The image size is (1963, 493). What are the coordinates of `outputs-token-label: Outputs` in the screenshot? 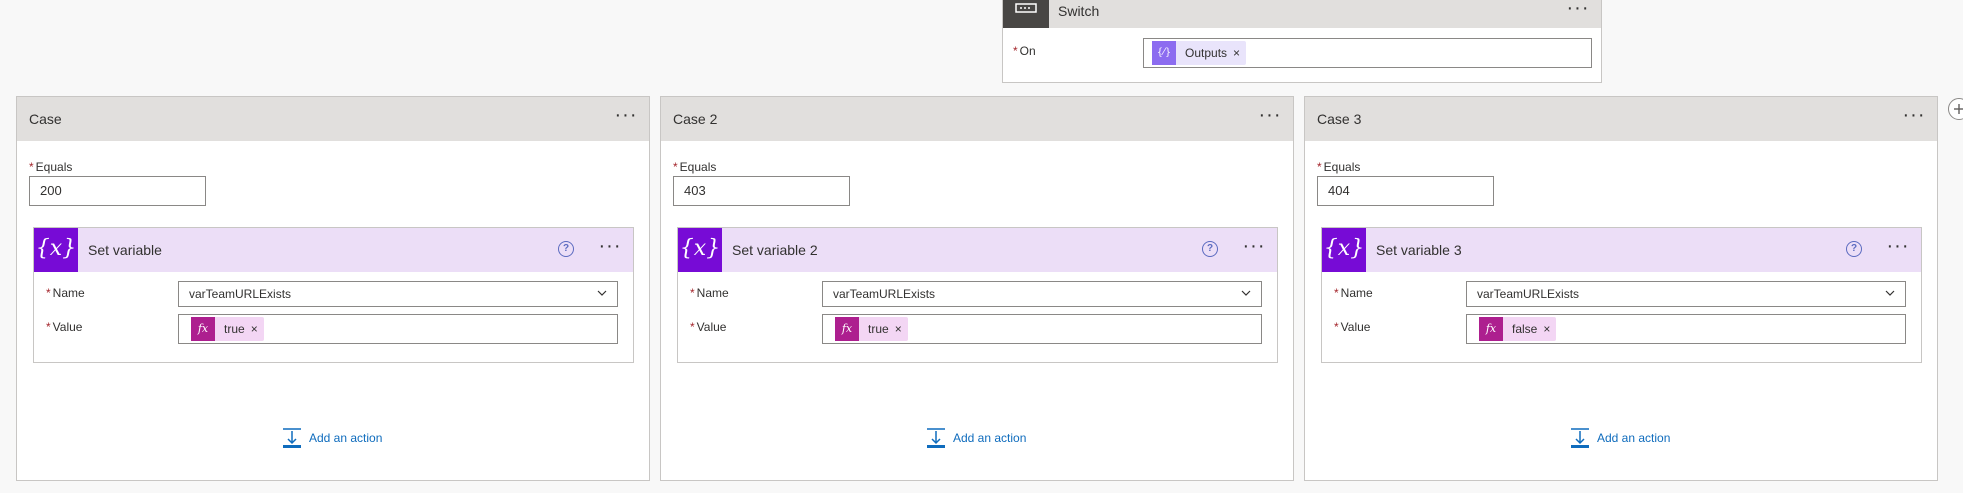 It's located at (1206, 53).